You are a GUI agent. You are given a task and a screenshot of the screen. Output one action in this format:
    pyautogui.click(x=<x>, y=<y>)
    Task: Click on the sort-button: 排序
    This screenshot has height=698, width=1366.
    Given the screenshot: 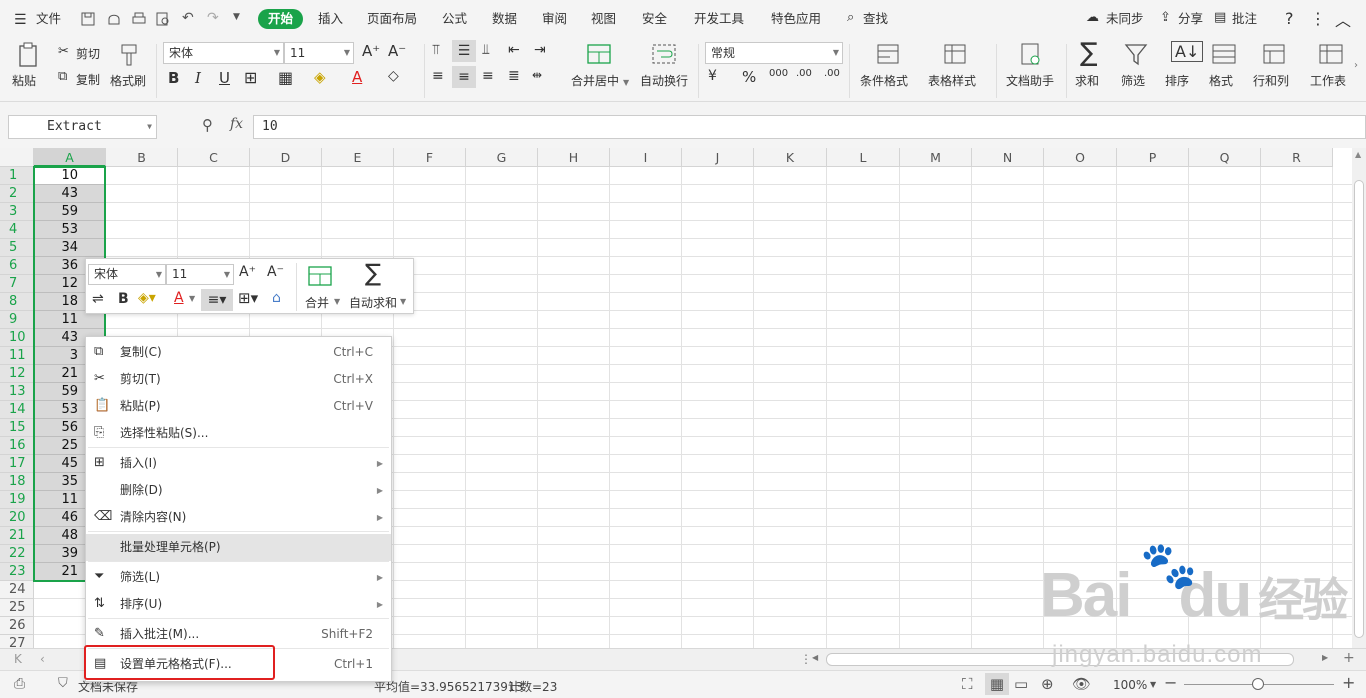 What is the action you would take?
    pyautogui.click(x=1177, y=80)
    